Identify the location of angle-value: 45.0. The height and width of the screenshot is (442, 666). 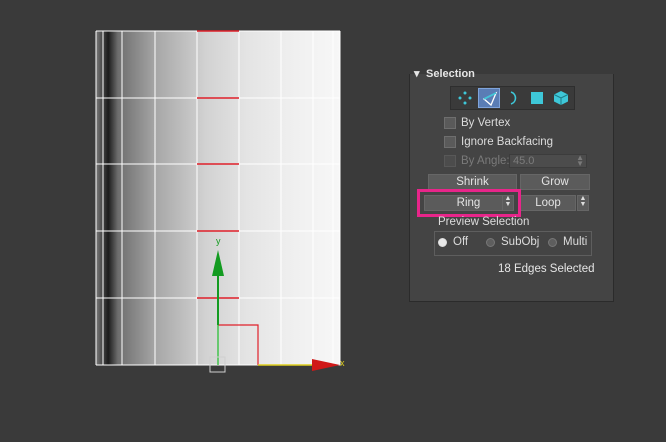
(524, 161).